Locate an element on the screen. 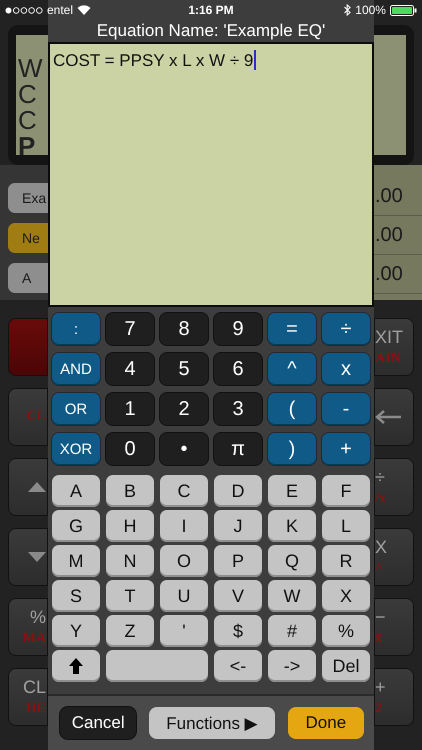  display-line: W is located at coordinates (30, 68).